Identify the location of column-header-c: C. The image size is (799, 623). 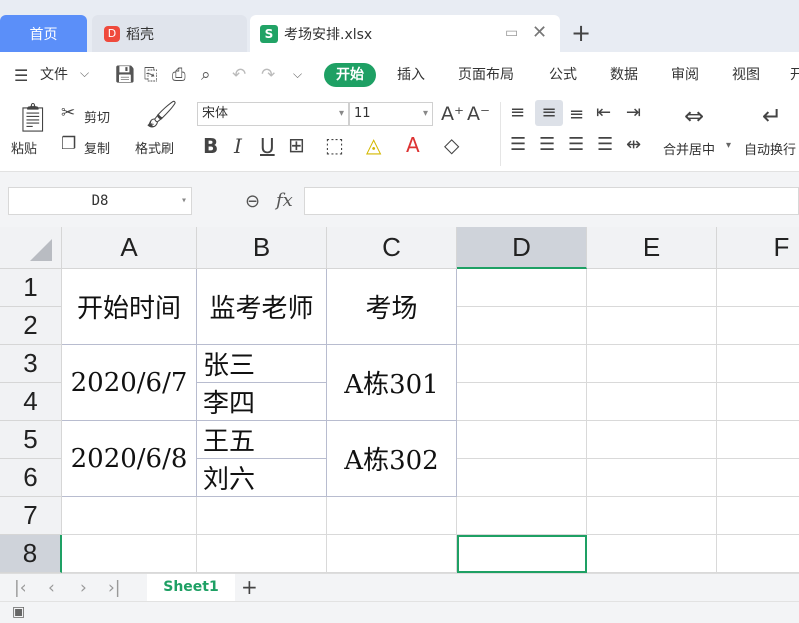
(392, 248).